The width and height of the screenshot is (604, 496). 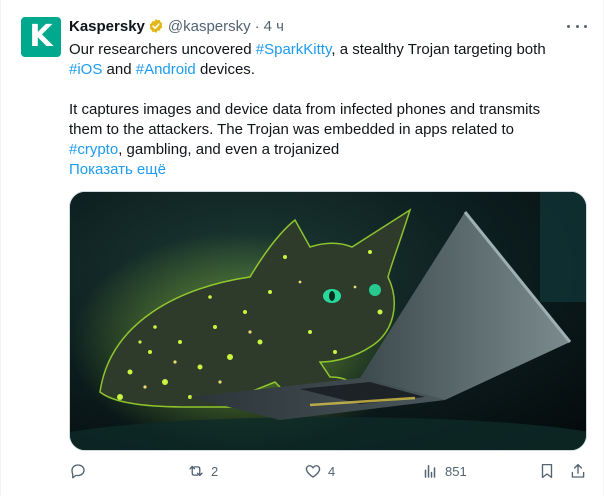 I want to click on hashtag-android: #Android, so click(x=166, y=69).